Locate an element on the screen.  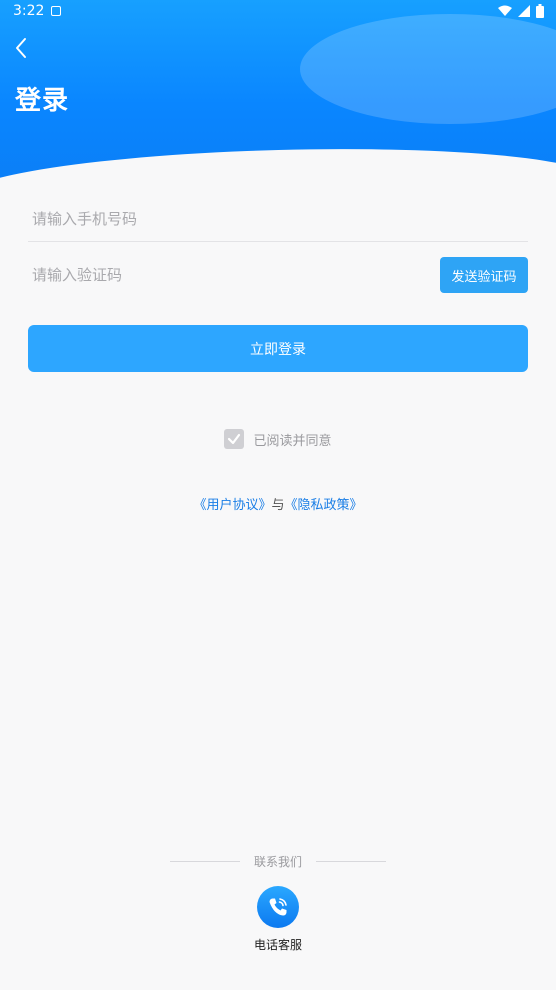
verification-code-input is located at coordinates (222, 275).